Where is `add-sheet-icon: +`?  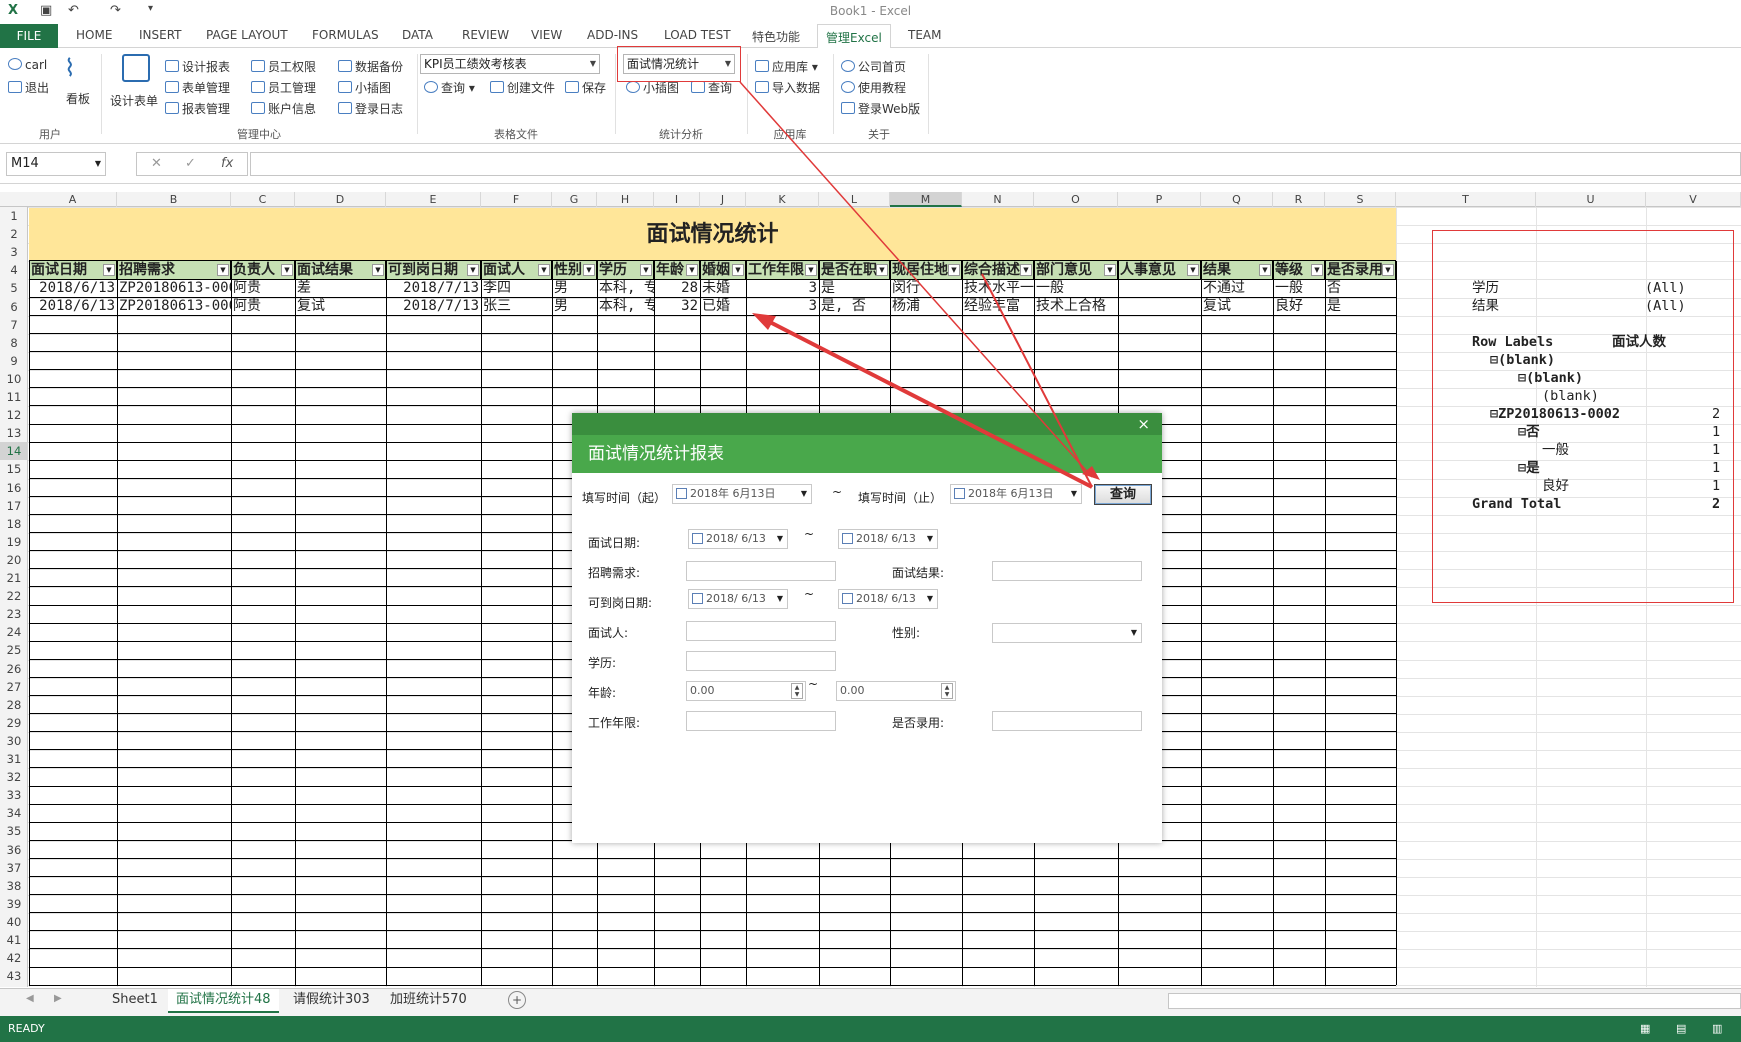
add-sheet-icon: + is located at coordinates (517, 1000).